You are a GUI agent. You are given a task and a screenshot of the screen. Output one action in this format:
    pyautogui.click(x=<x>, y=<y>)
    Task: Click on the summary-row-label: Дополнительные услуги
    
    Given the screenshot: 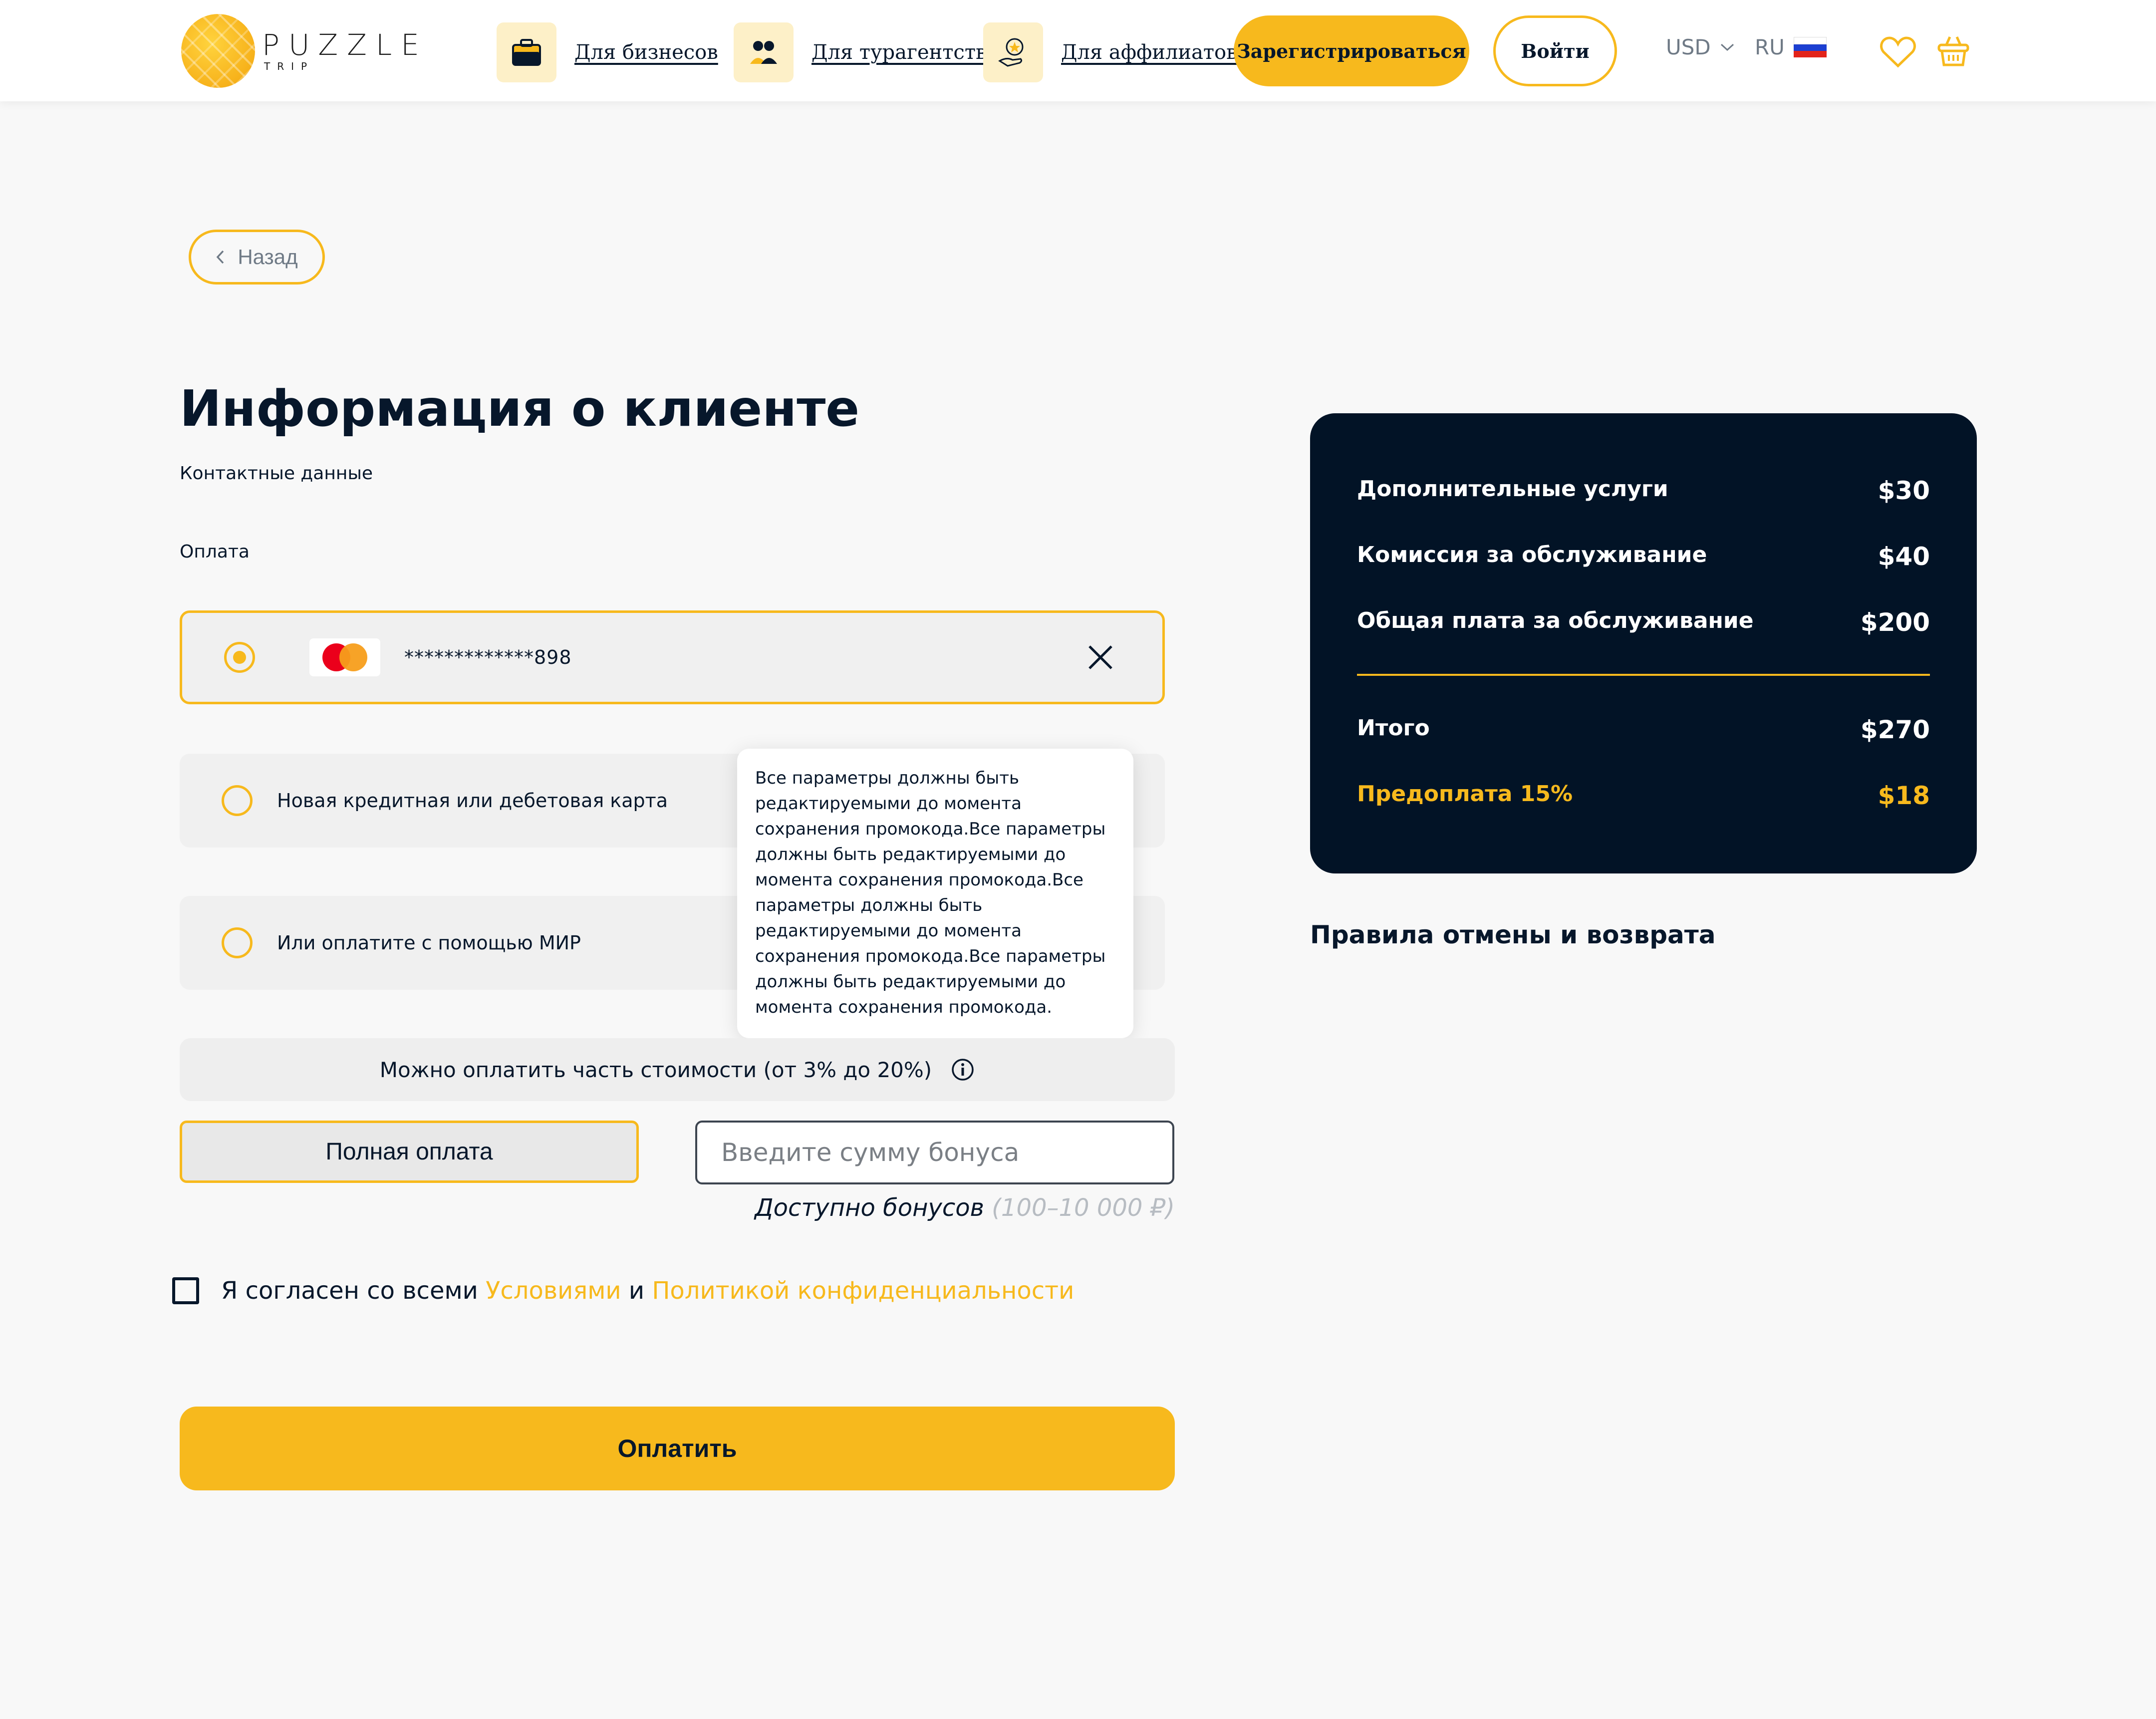 What is the action you would take?
    pyautogui.click(x=1512, y=489)
    